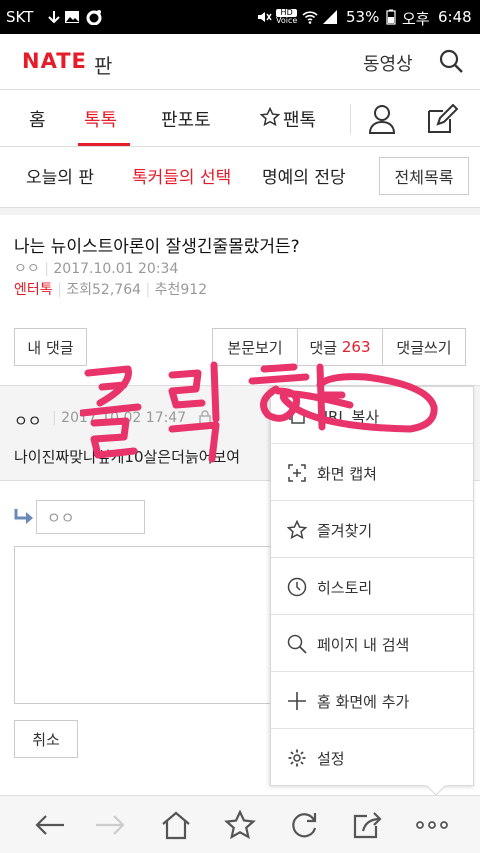 The image size is (480, 853). I want to click on user-icon, so click(382, 119).